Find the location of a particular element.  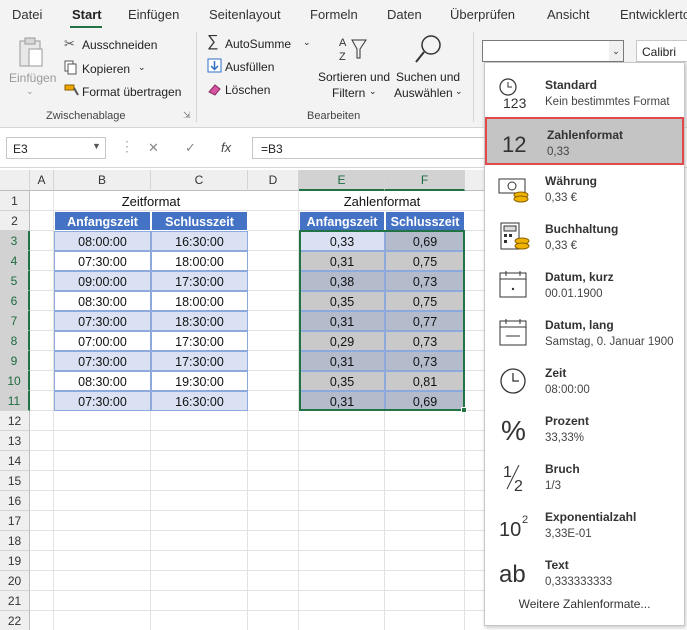

time-end-cell: 18:00:00 is located at coordinates (199, 261).